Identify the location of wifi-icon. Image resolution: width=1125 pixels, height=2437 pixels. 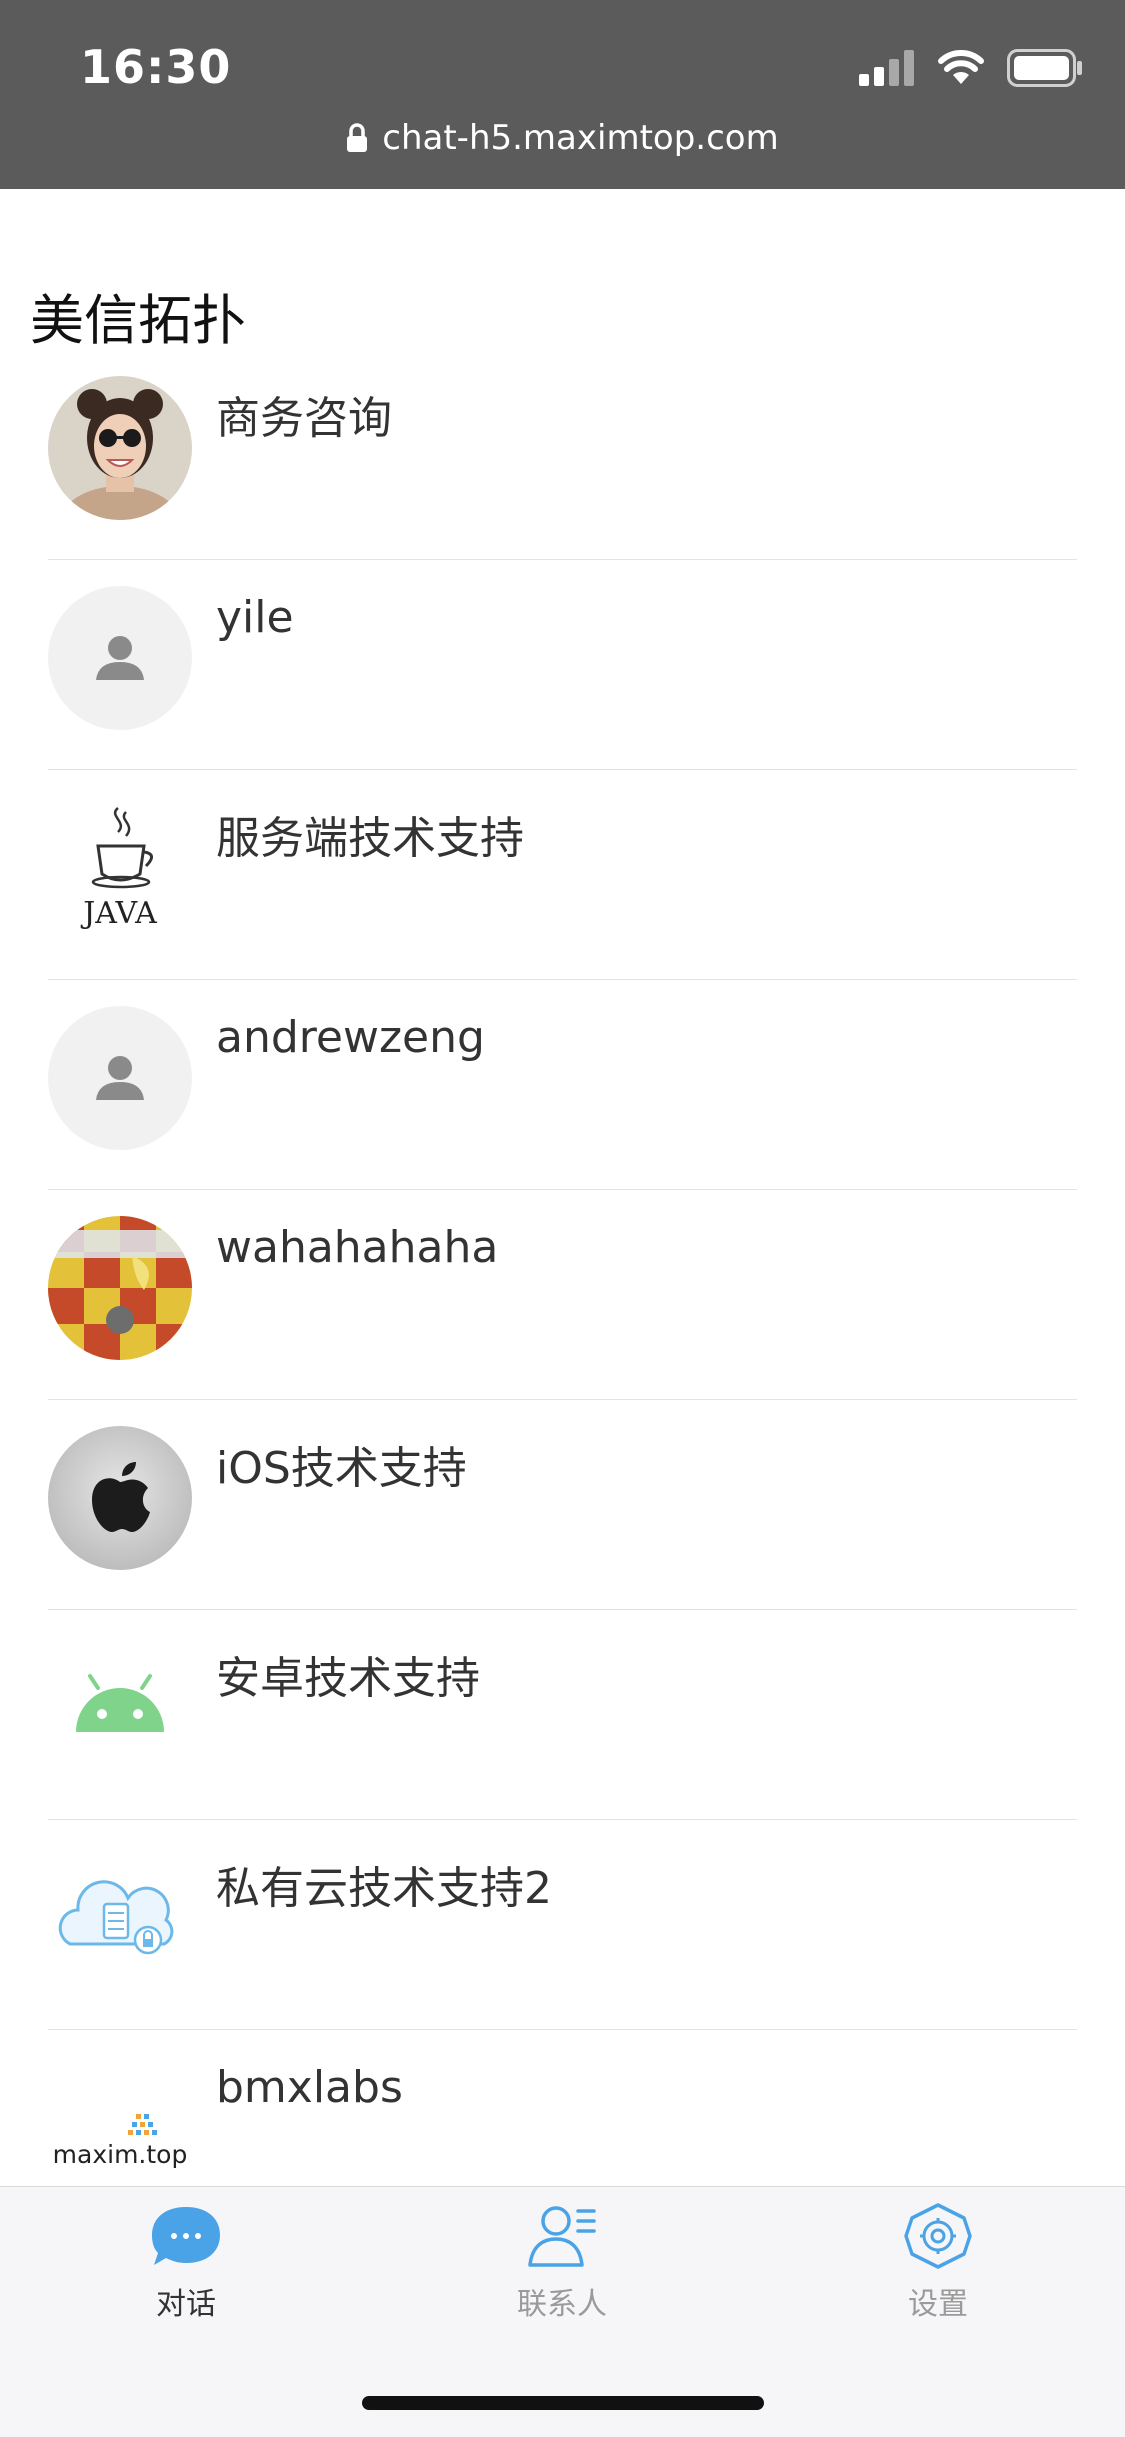
(961, 70).